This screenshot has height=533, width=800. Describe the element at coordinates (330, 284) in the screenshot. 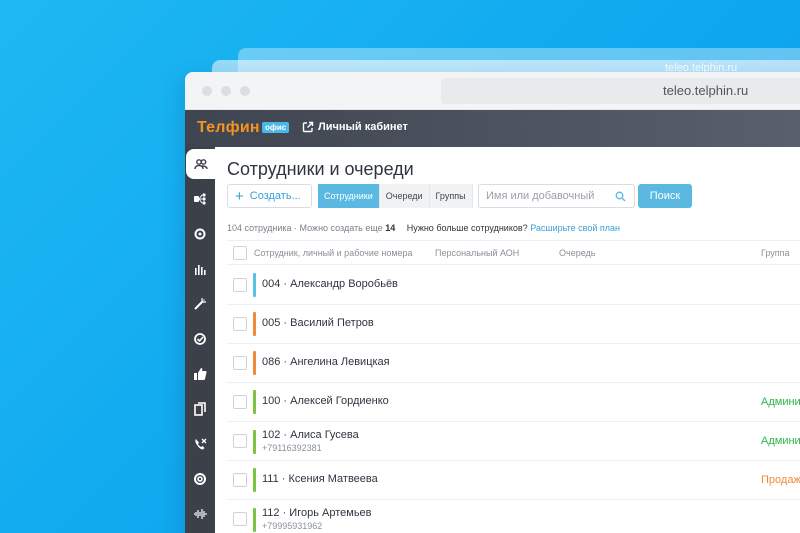

I see `employee-name: 004 · Александр Воробьёв` at that location.